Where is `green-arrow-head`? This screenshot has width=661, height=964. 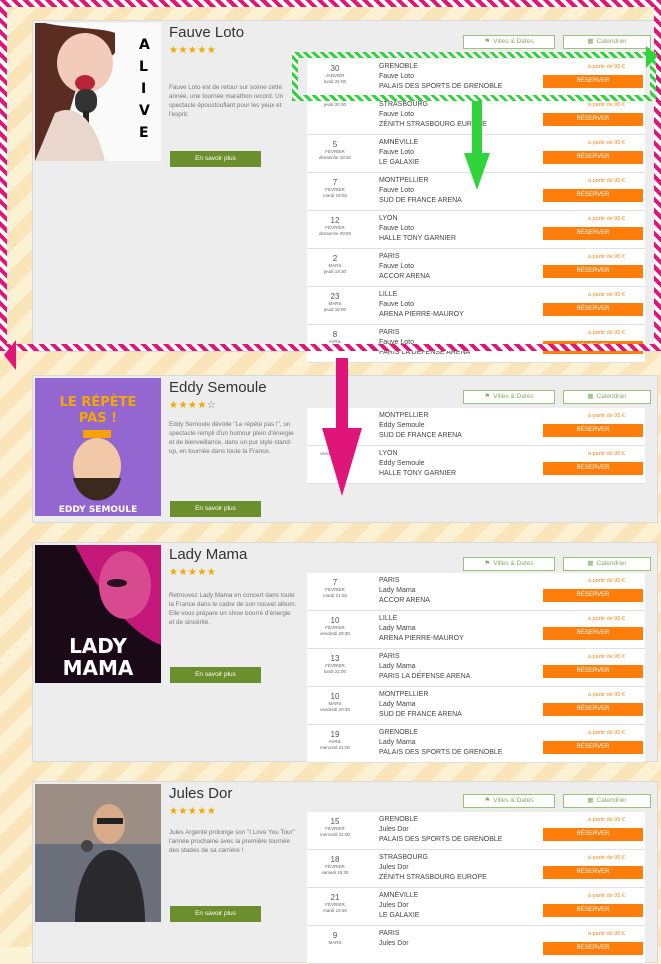 green-arrow-head is located at coordinates (477, 171).